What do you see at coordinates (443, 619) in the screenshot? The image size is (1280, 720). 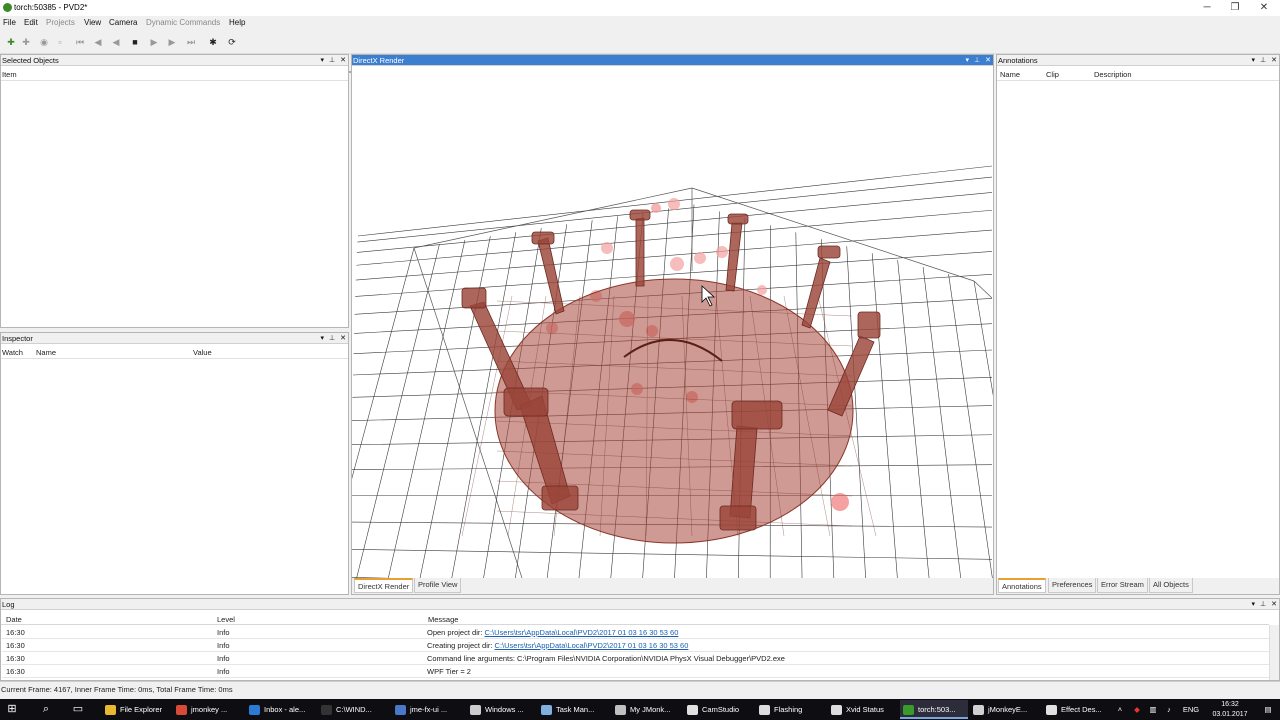 I see `col-message: Message` at bounding box center [443, 619].